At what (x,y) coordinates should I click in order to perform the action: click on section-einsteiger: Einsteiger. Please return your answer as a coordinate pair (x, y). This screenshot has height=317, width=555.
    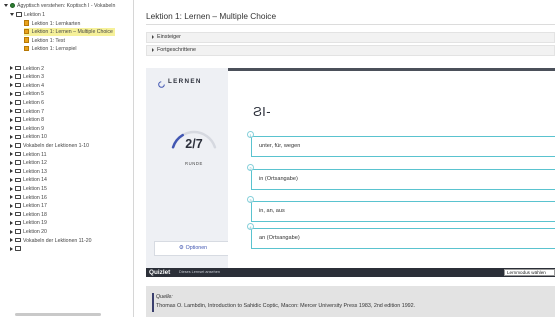
    Looking at the image, I should click on (350, 37).